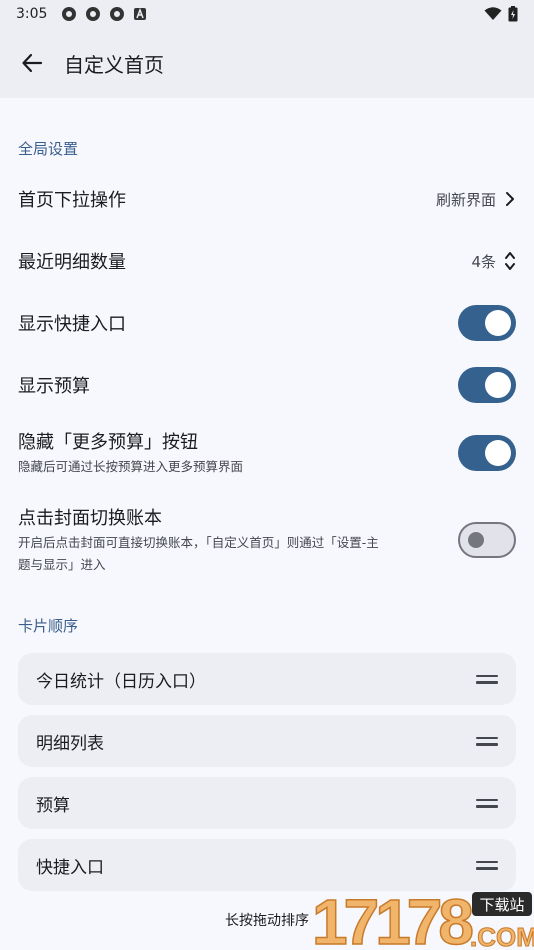 The height and width of the screenshot is (950, 534). I want to click on card-item: 预算, so click(267, 803).